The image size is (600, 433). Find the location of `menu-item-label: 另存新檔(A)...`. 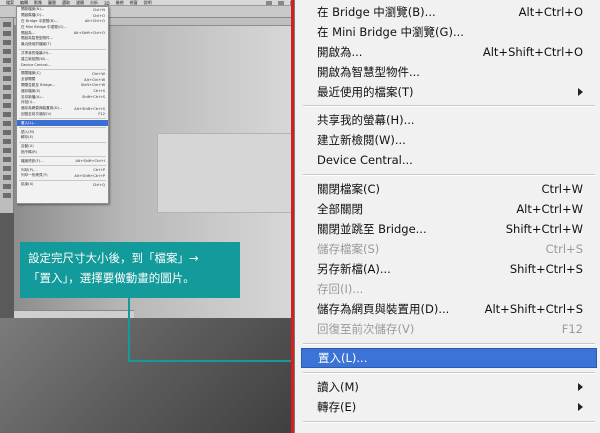

menu-item-label: 另存新檔(A)... is located at coordinates (354, 269).